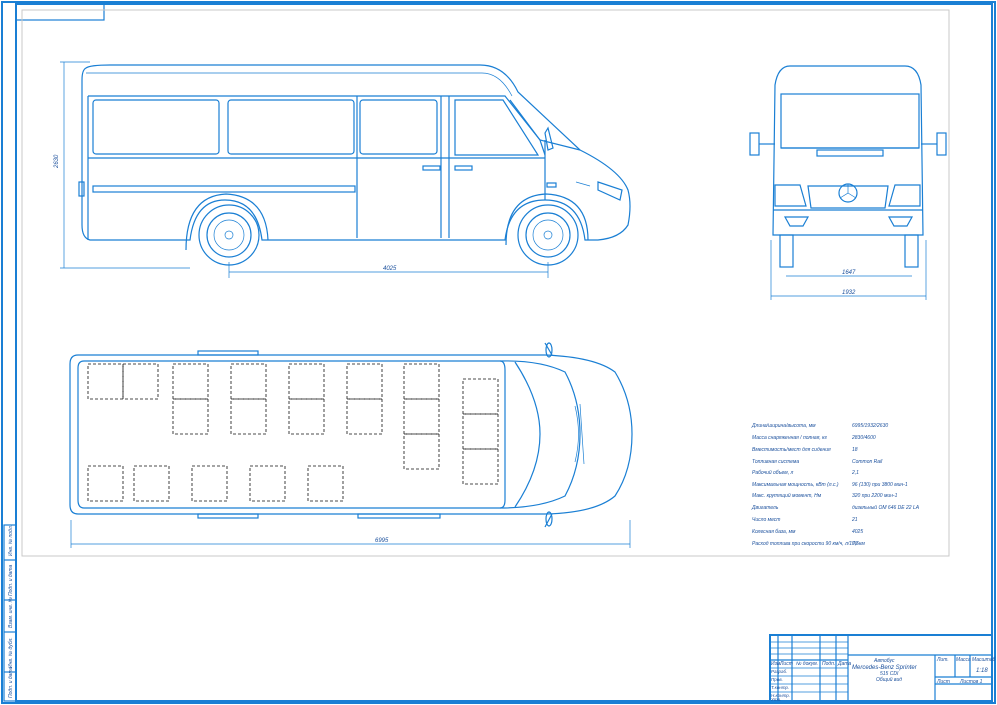  What do you see at coordinates (943, 682) in the screenshot?
I see `tb-sheet: Лист` at bounding box center [943, 682].